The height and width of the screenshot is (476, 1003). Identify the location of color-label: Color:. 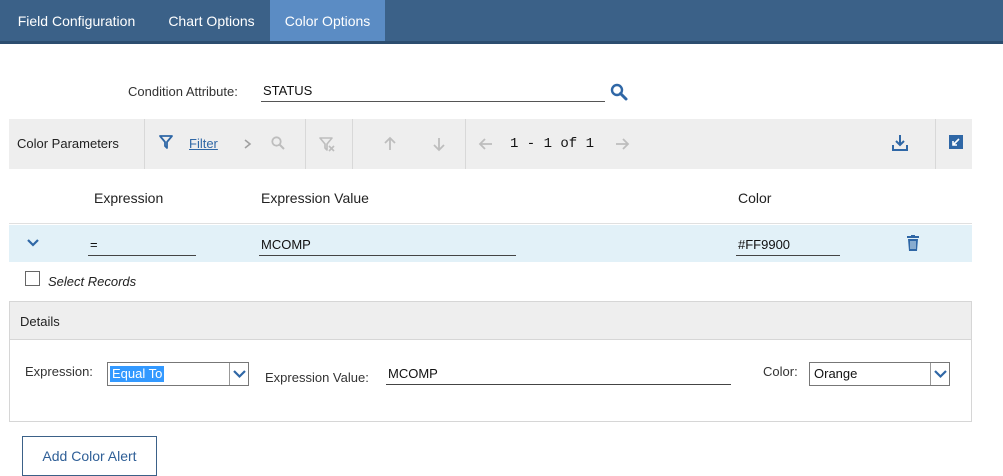
(780, 371).